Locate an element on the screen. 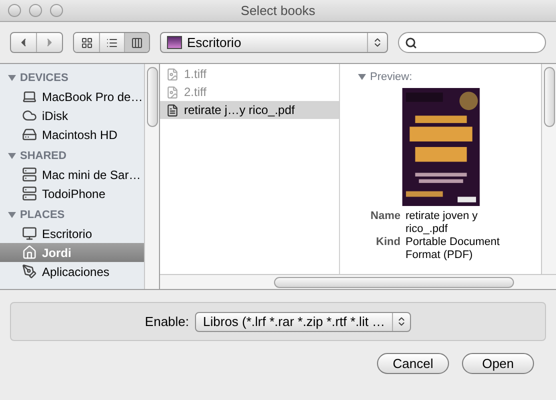 This screenshot has height=400, width=556. window-title: Select books is located at coordinates (278, 11).